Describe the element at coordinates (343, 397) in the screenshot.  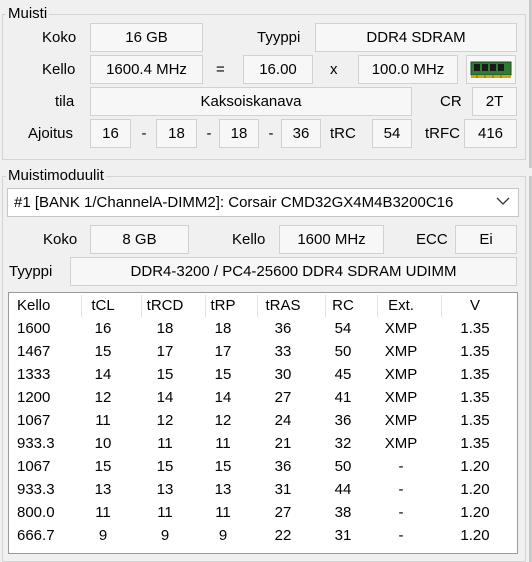
I see `cell-rc: 41` at that location.